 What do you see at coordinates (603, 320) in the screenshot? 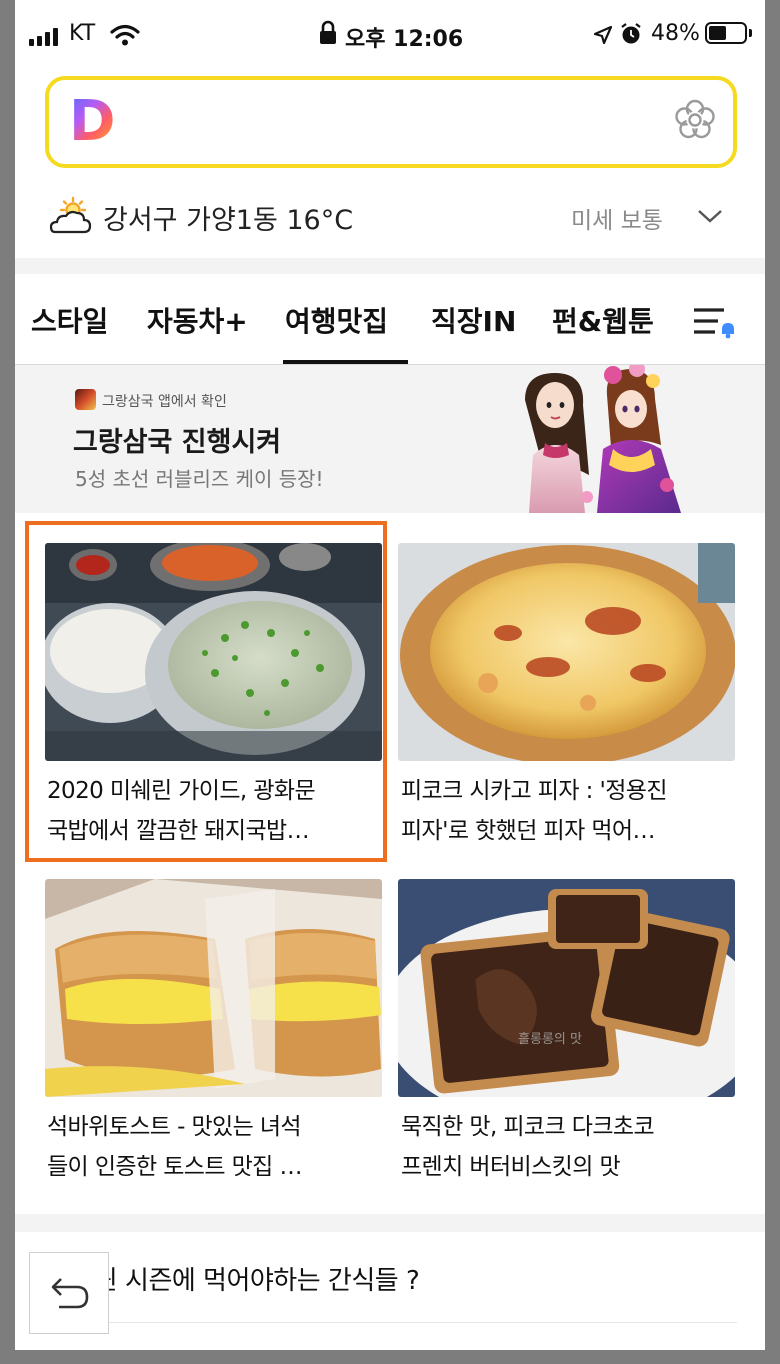
I see `tab-fun-webtoon: 펀&웹툰` at bounding box center [603, 320].